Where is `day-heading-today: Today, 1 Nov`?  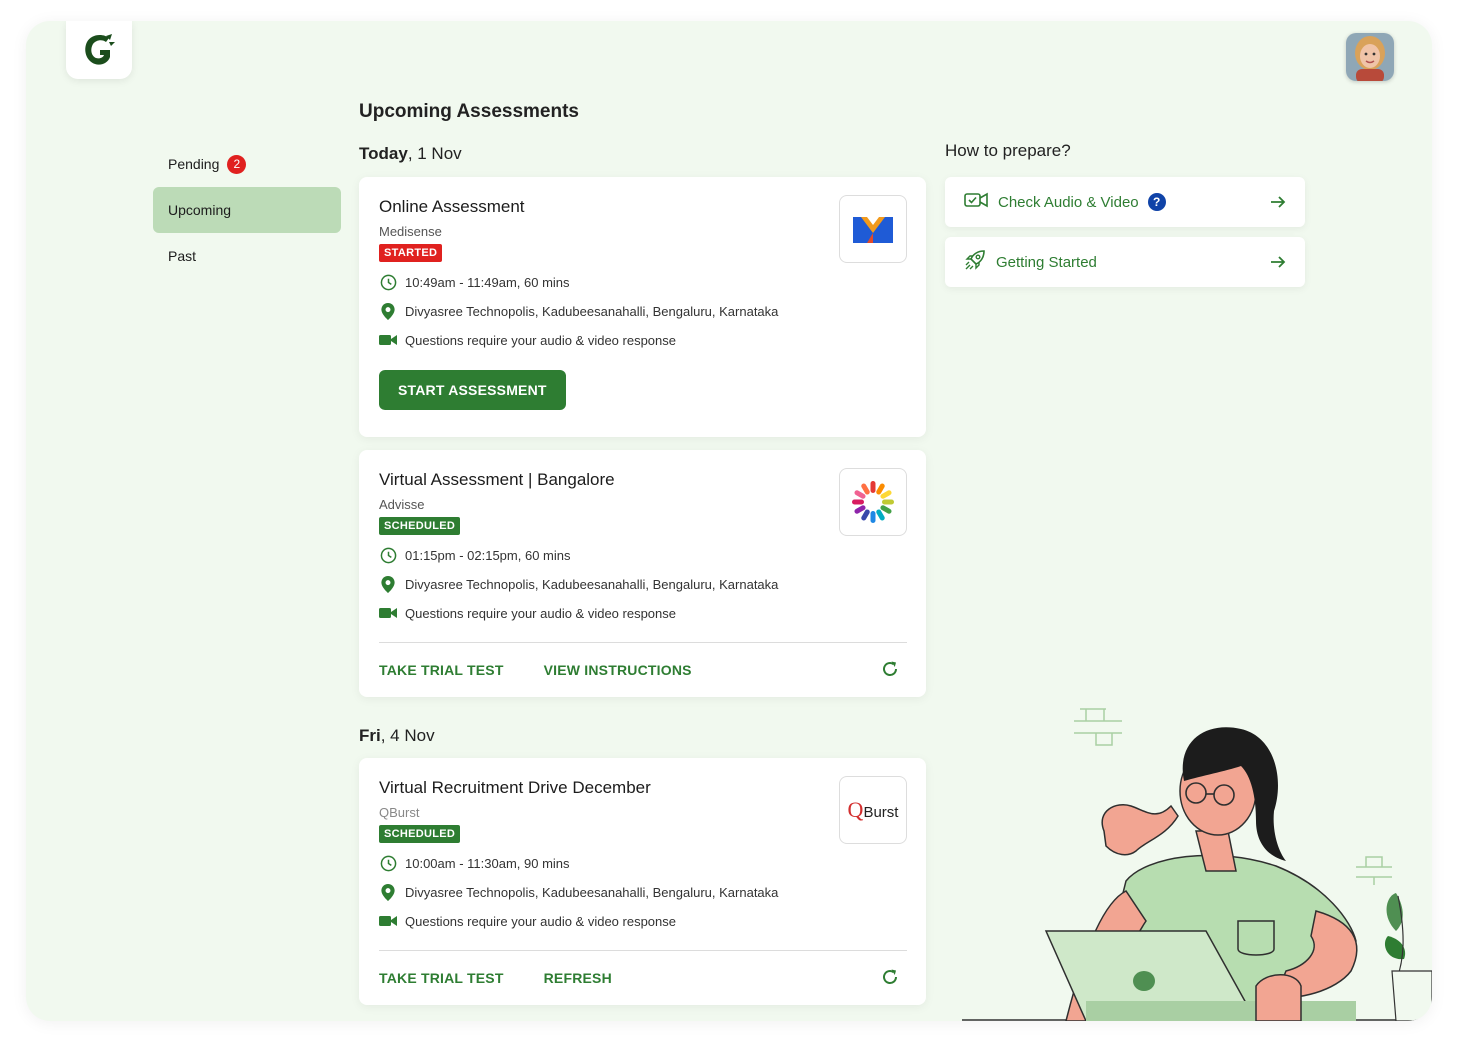
day-heading-today: Today, 1 Nov is located at coordinates (410, 154).